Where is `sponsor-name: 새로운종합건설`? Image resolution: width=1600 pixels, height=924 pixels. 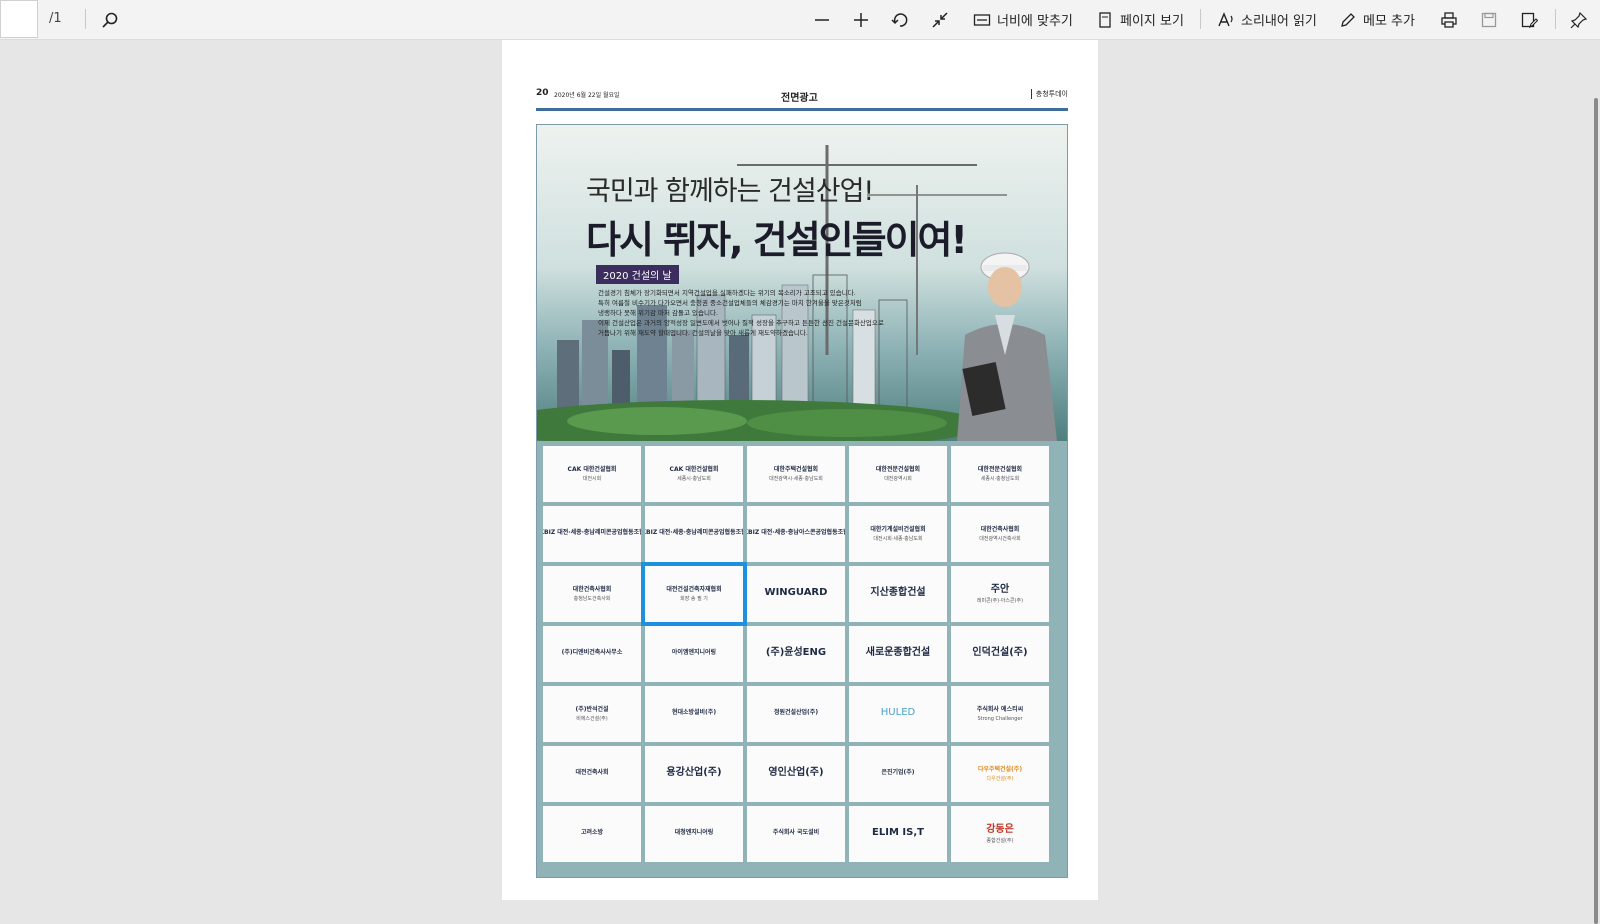
sponsor-name: 새로운종합건설 is located at coordinates (898, 652).